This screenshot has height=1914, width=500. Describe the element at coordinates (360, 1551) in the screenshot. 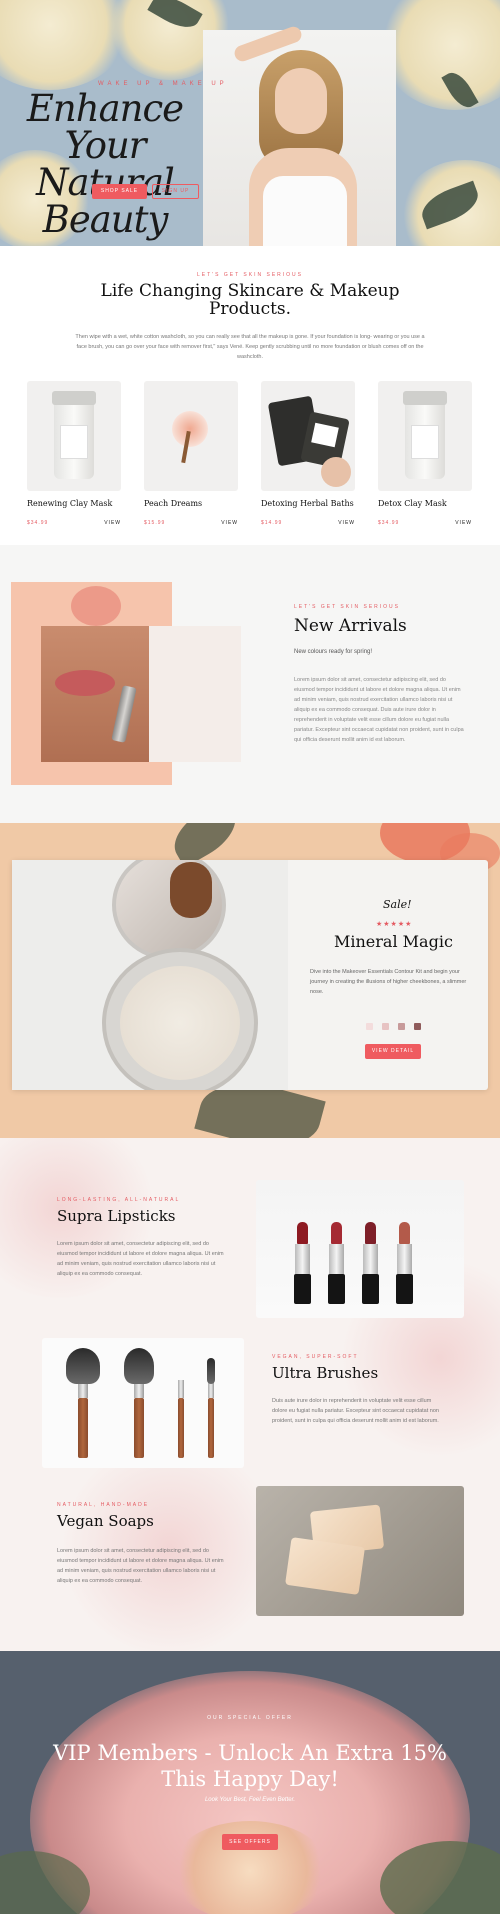

I see `soaps-photo` at that location.